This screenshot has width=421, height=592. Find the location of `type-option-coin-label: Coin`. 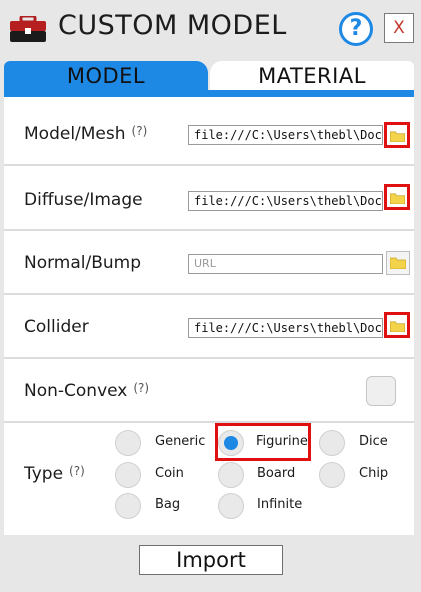

type-option-coin-label: Coin is located at coordinates (169, 473).